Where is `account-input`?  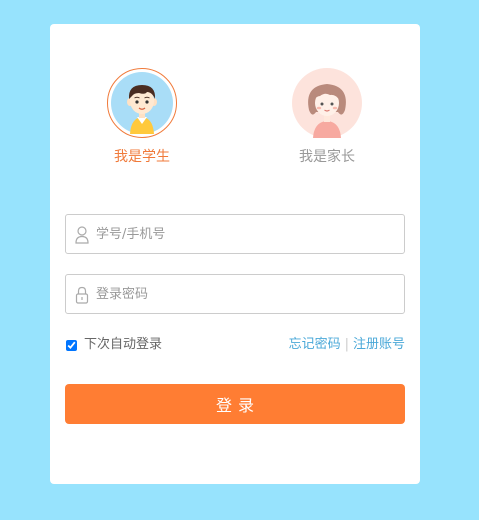 account-input is located at coordinates (246, 234).